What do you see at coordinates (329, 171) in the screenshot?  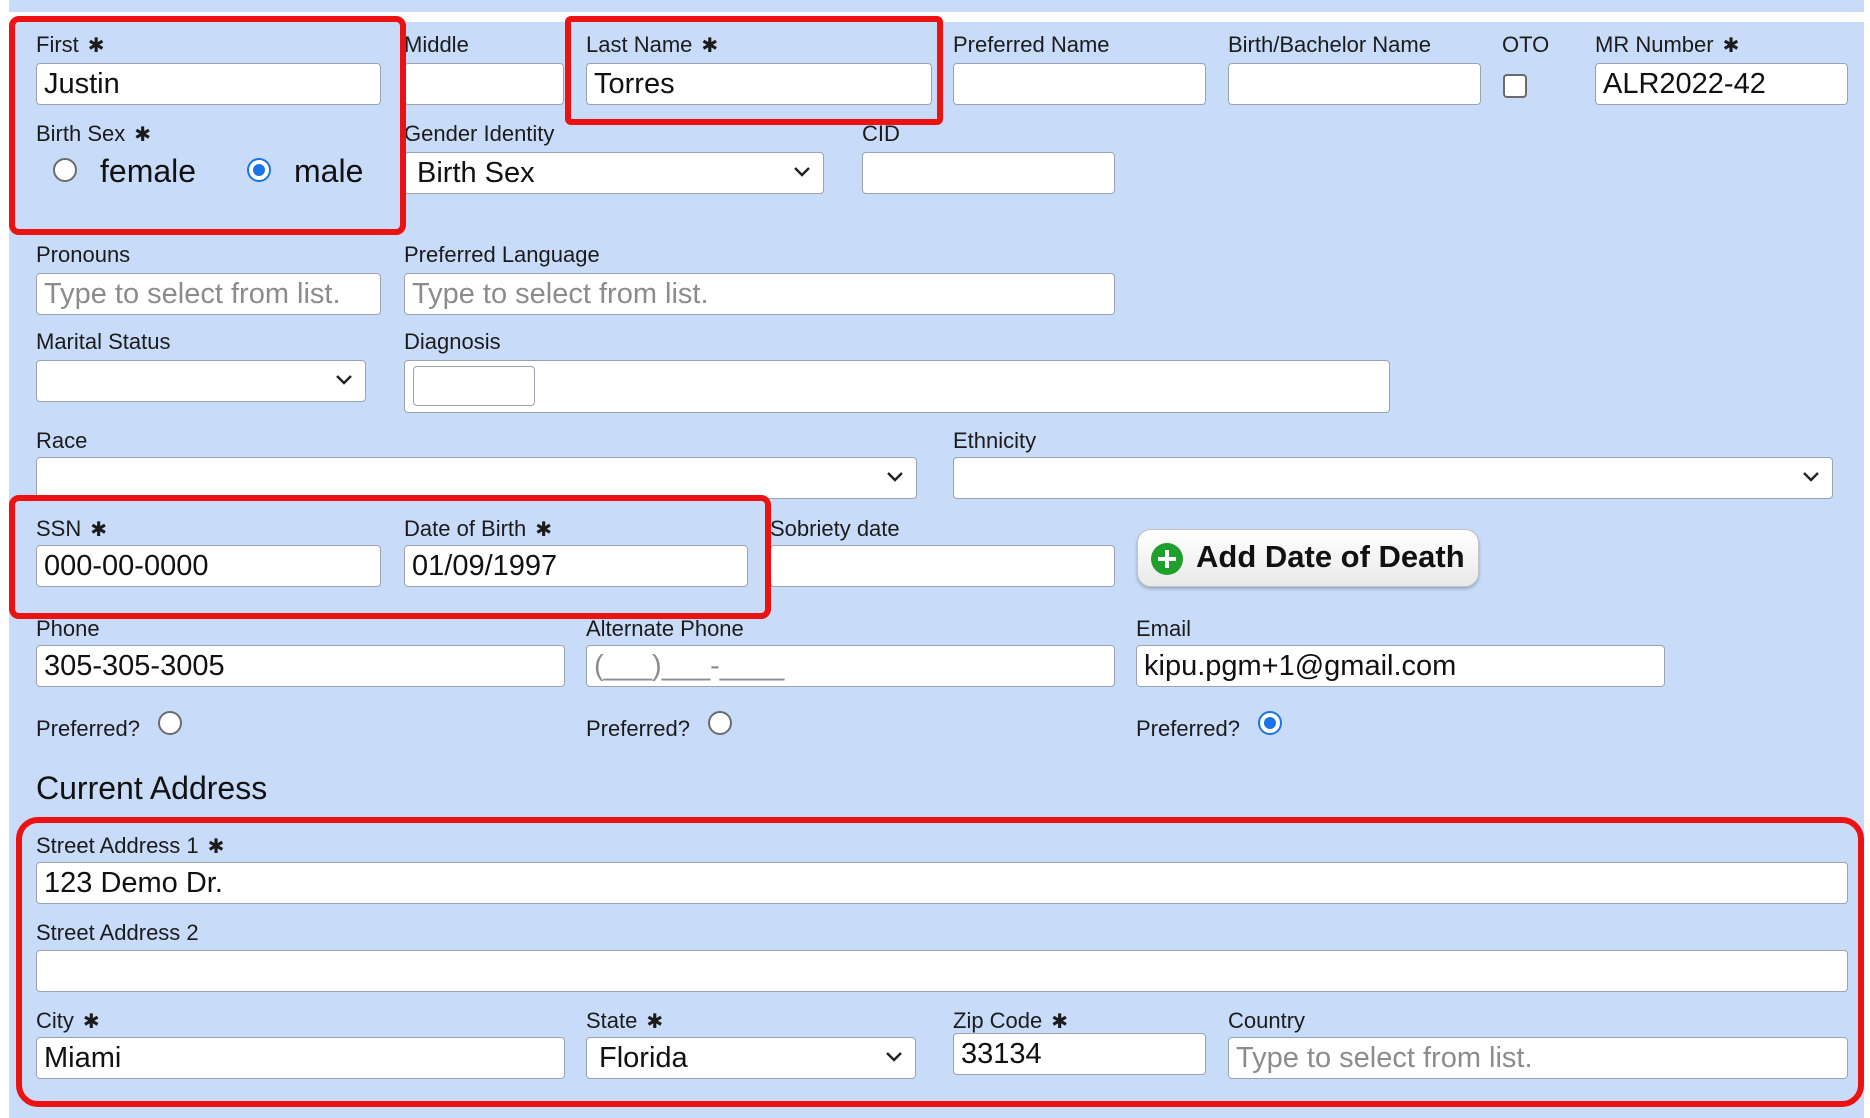 I see `birth-sex-male-label: male` at bounding box center [329, 171].